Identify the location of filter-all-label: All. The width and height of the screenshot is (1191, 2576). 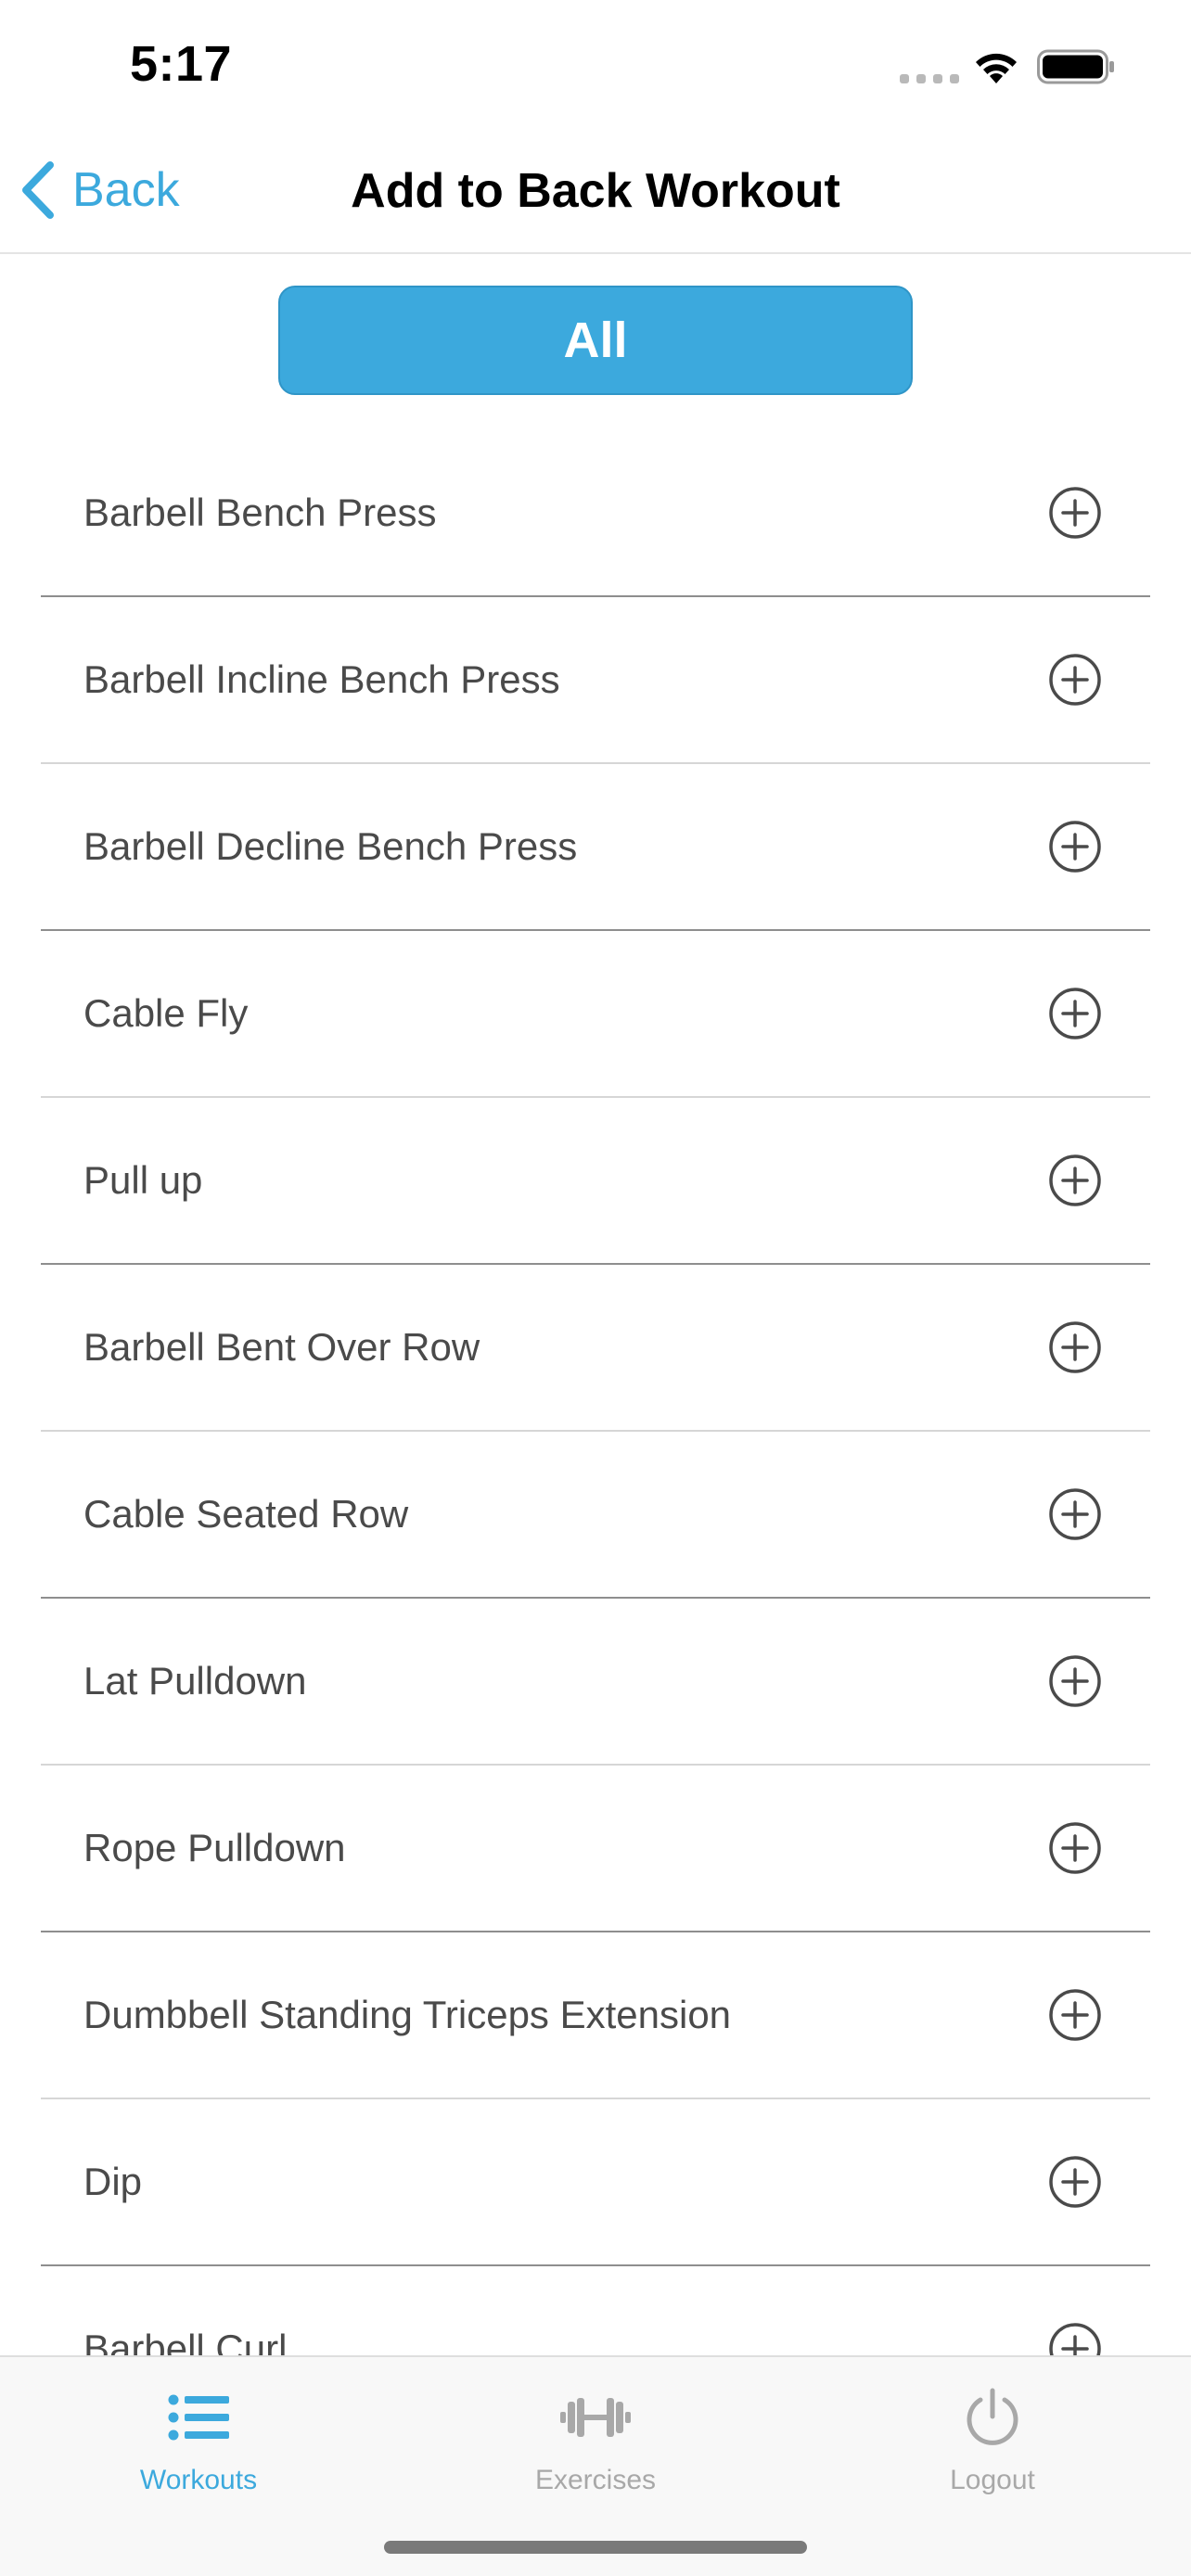
(595, 340).